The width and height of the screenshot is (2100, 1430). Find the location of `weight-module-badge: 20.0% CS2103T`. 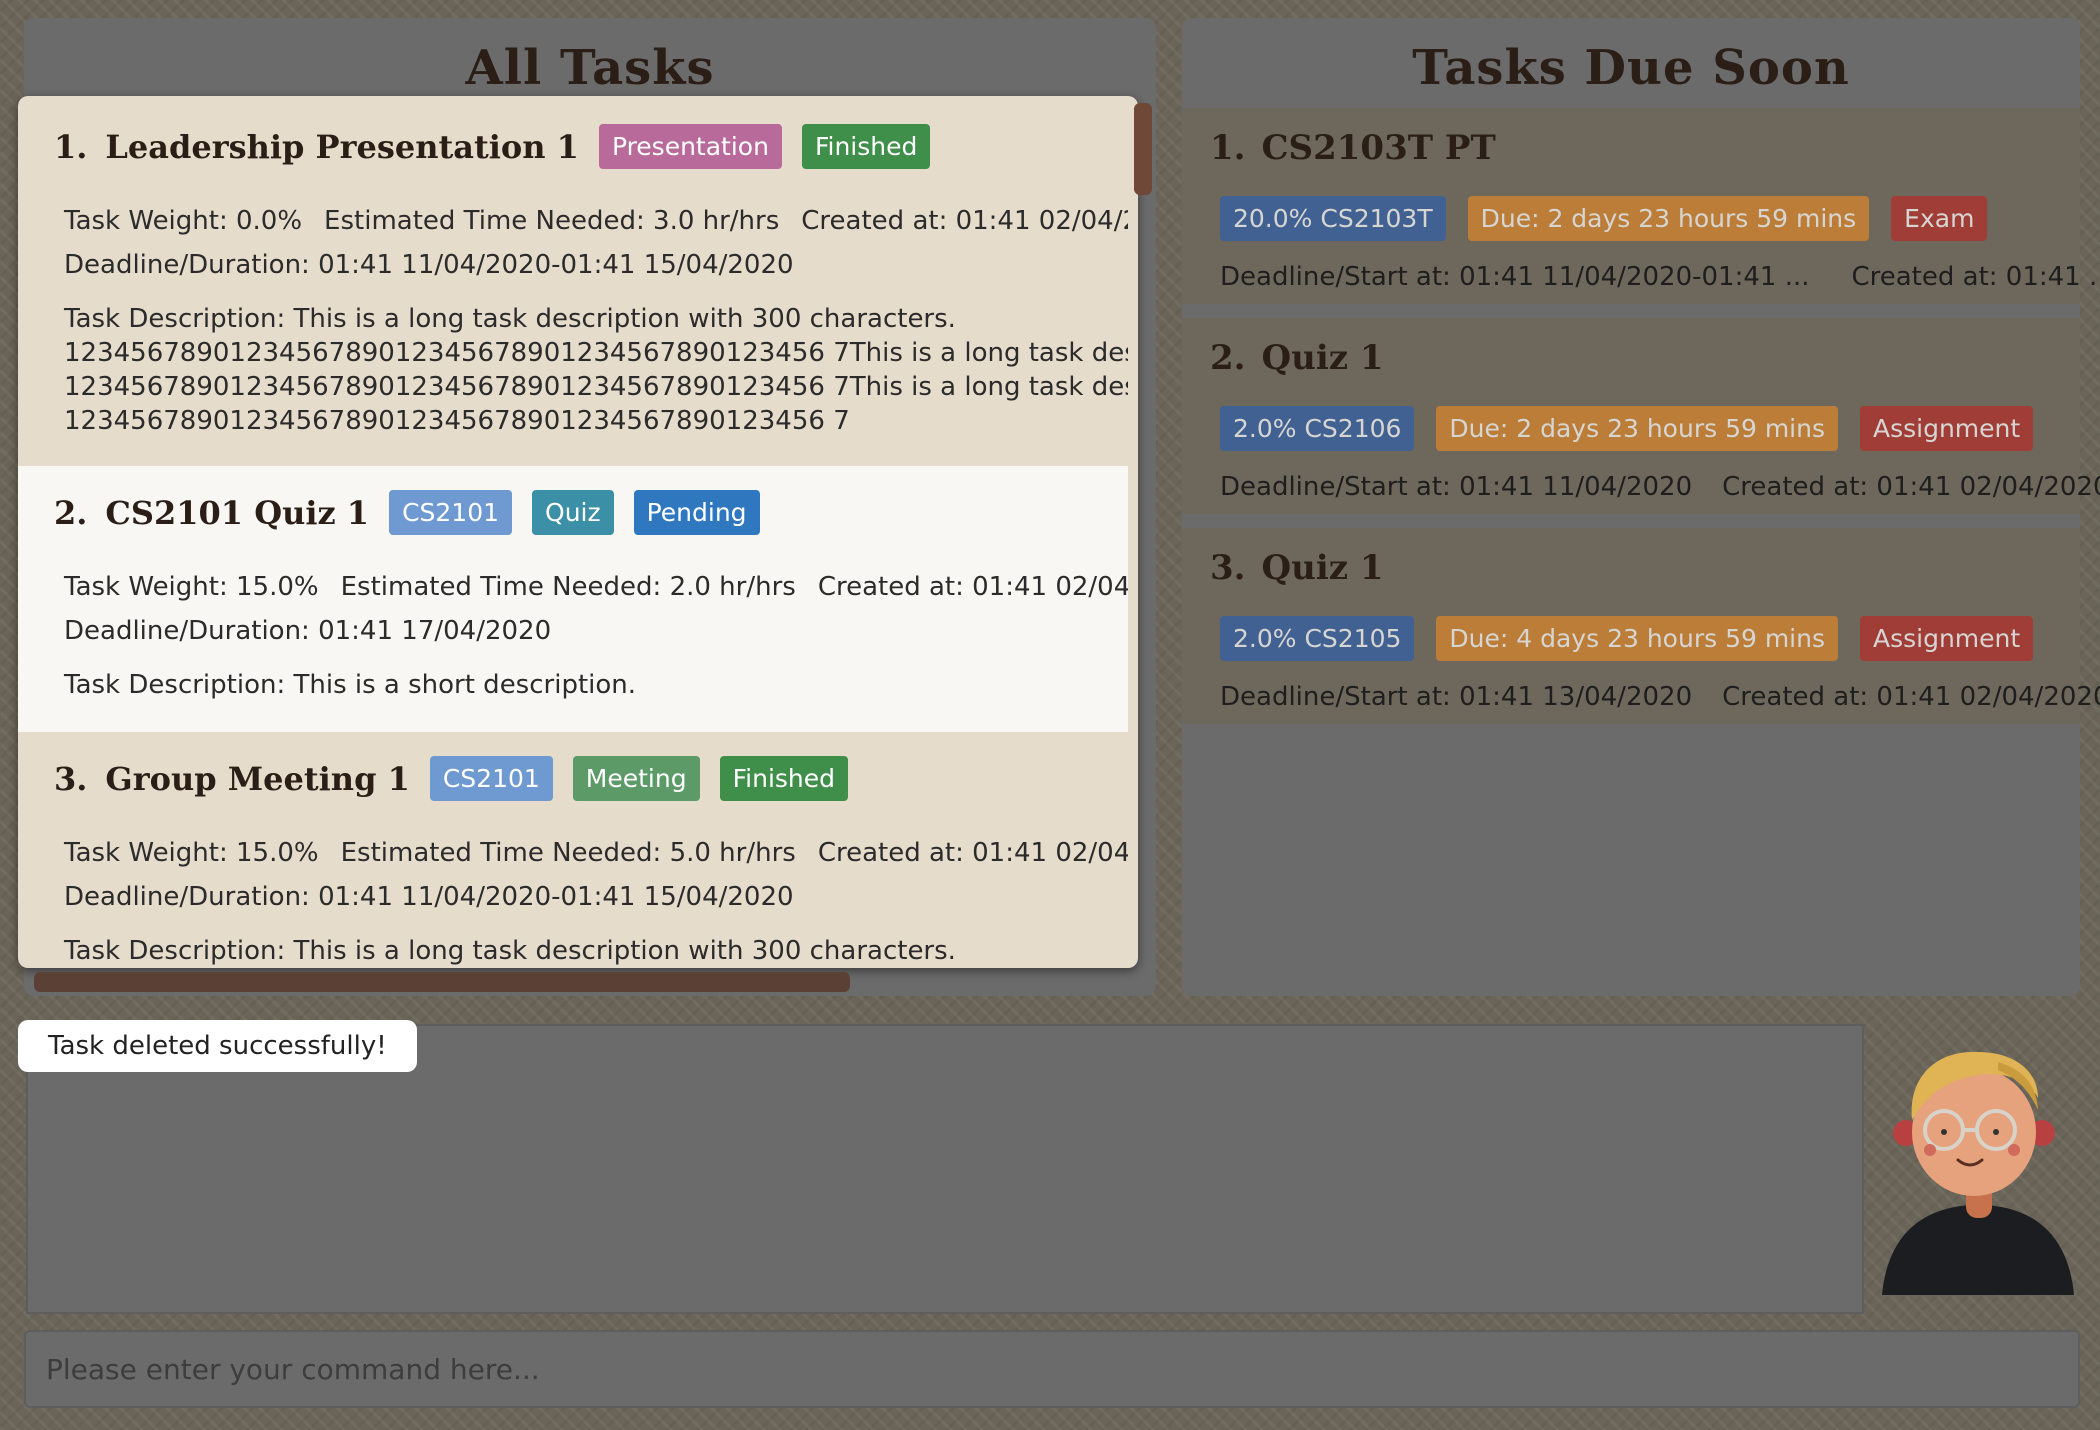

weight-module-badge: 20.0% CS2103T is located at coordinates (1333, 218).